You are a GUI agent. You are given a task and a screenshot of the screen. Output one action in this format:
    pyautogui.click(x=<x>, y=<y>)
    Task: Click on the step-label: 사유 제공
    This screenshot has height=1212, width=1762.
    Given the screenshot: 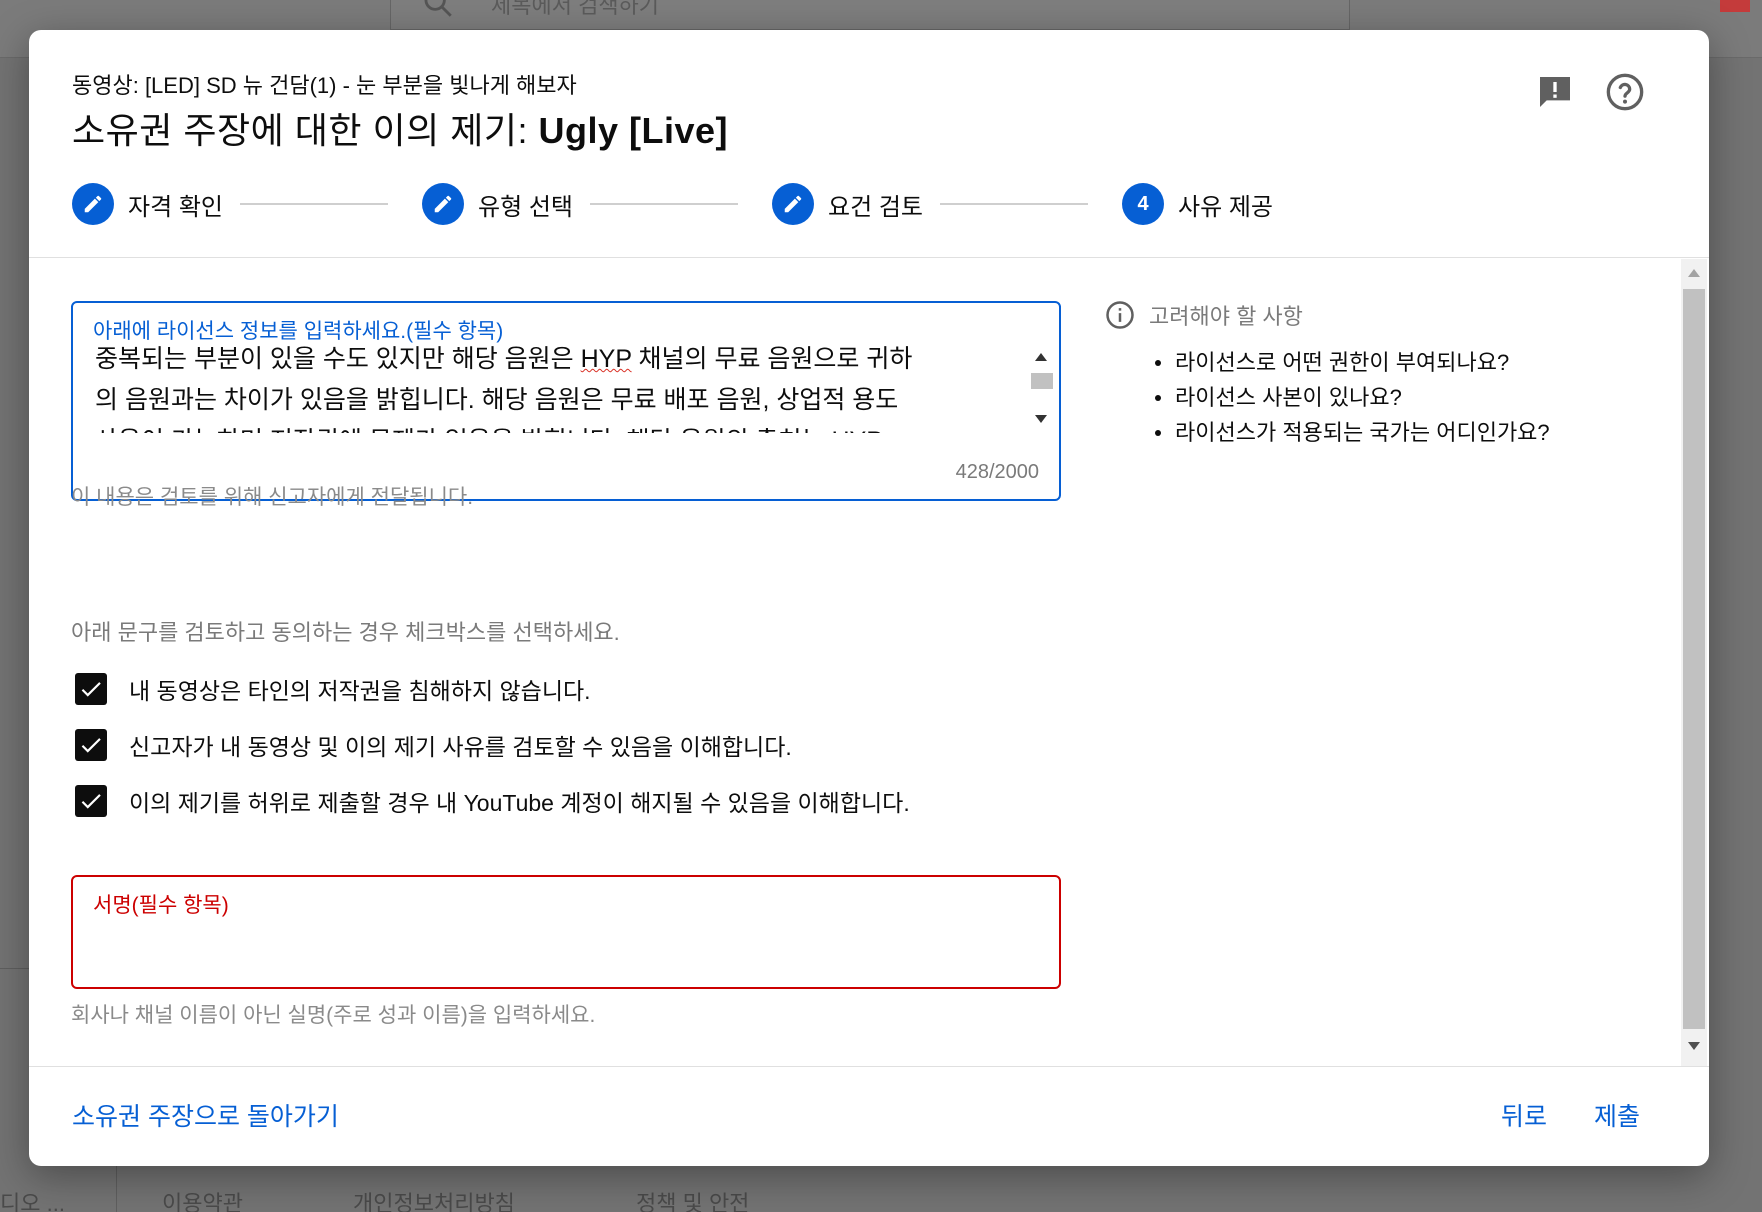 What is the action you would take?
    pyautogui.click(x=1225, y=207)
    